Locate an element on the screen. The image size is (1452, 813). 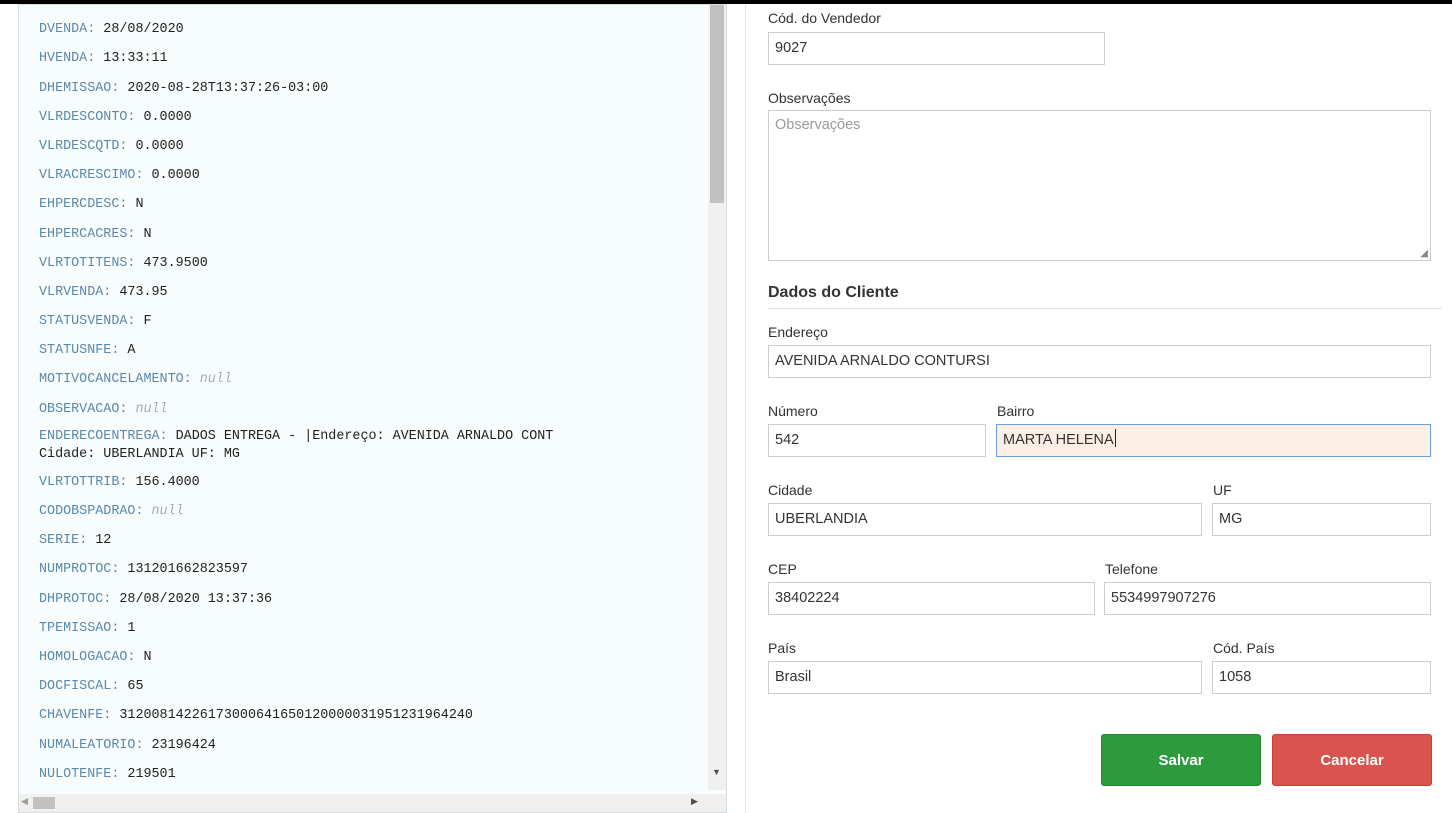
pais-label: País is located at coordinates (782, 648).